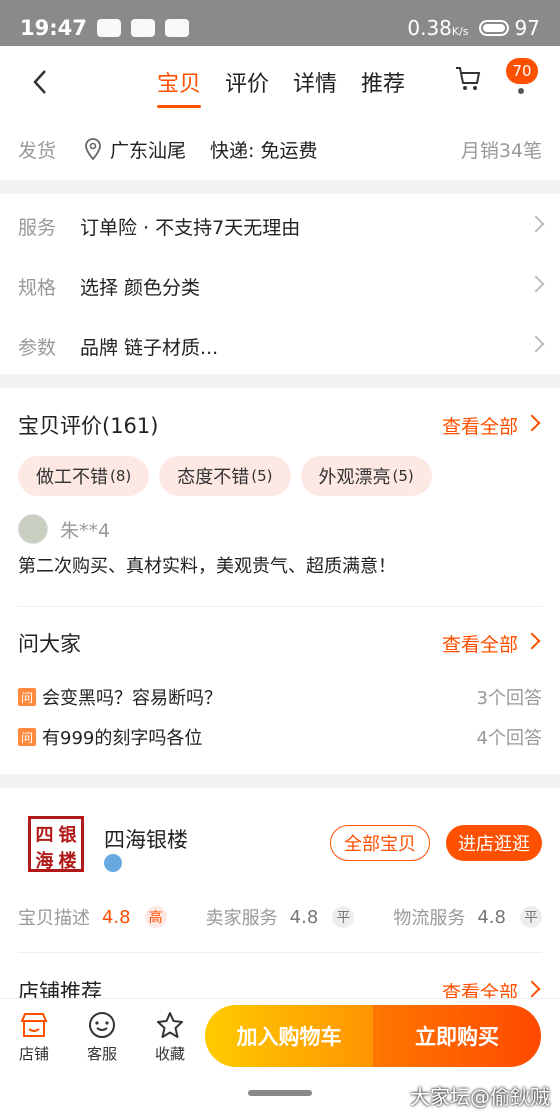 Image resolution: width=560 pixels, height=1120 pixels. I want to click on shop-level-icon, so click(113, 863).